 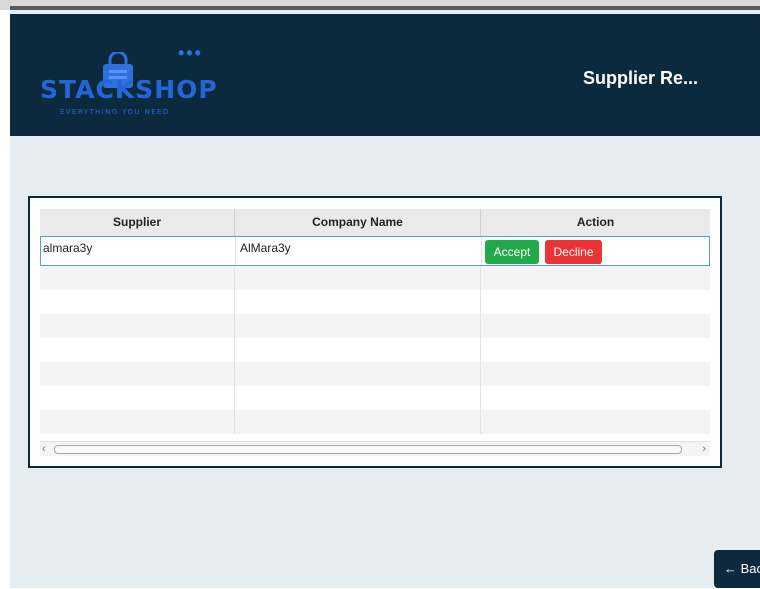 I want to click on column-header-supplier: Supplier, so click(x=137, y=222).